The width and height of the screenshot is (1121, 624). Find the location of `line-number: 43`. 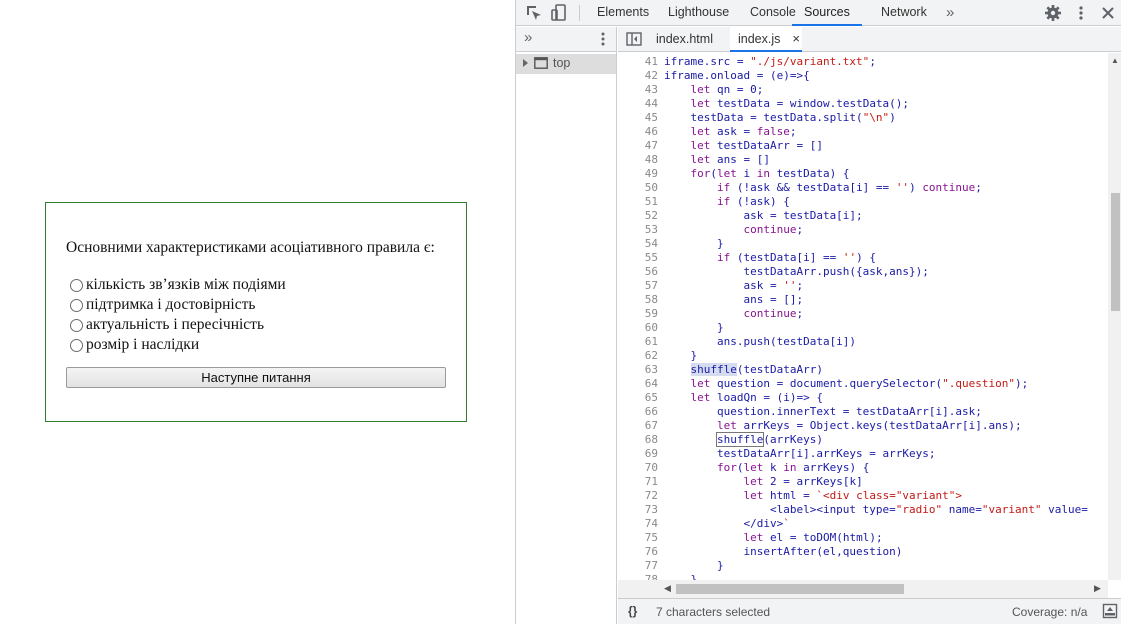

line-number: 43 is located at coordinates (651, 89).